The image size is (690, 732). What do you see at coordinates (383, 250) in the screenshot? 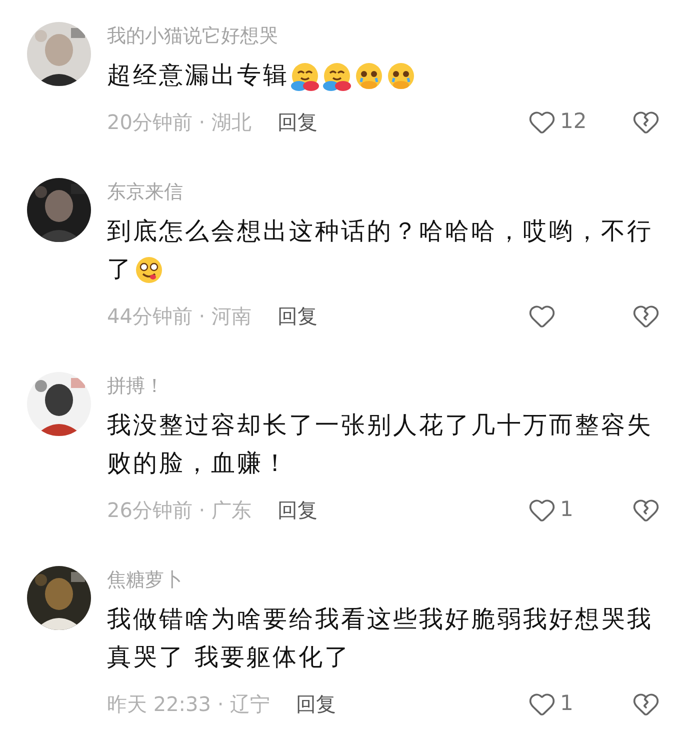
I see `comment-text: 到底怎么会想出这种话的？哈哈哈，哎哟，不行了` at bounding box center [383, 250].